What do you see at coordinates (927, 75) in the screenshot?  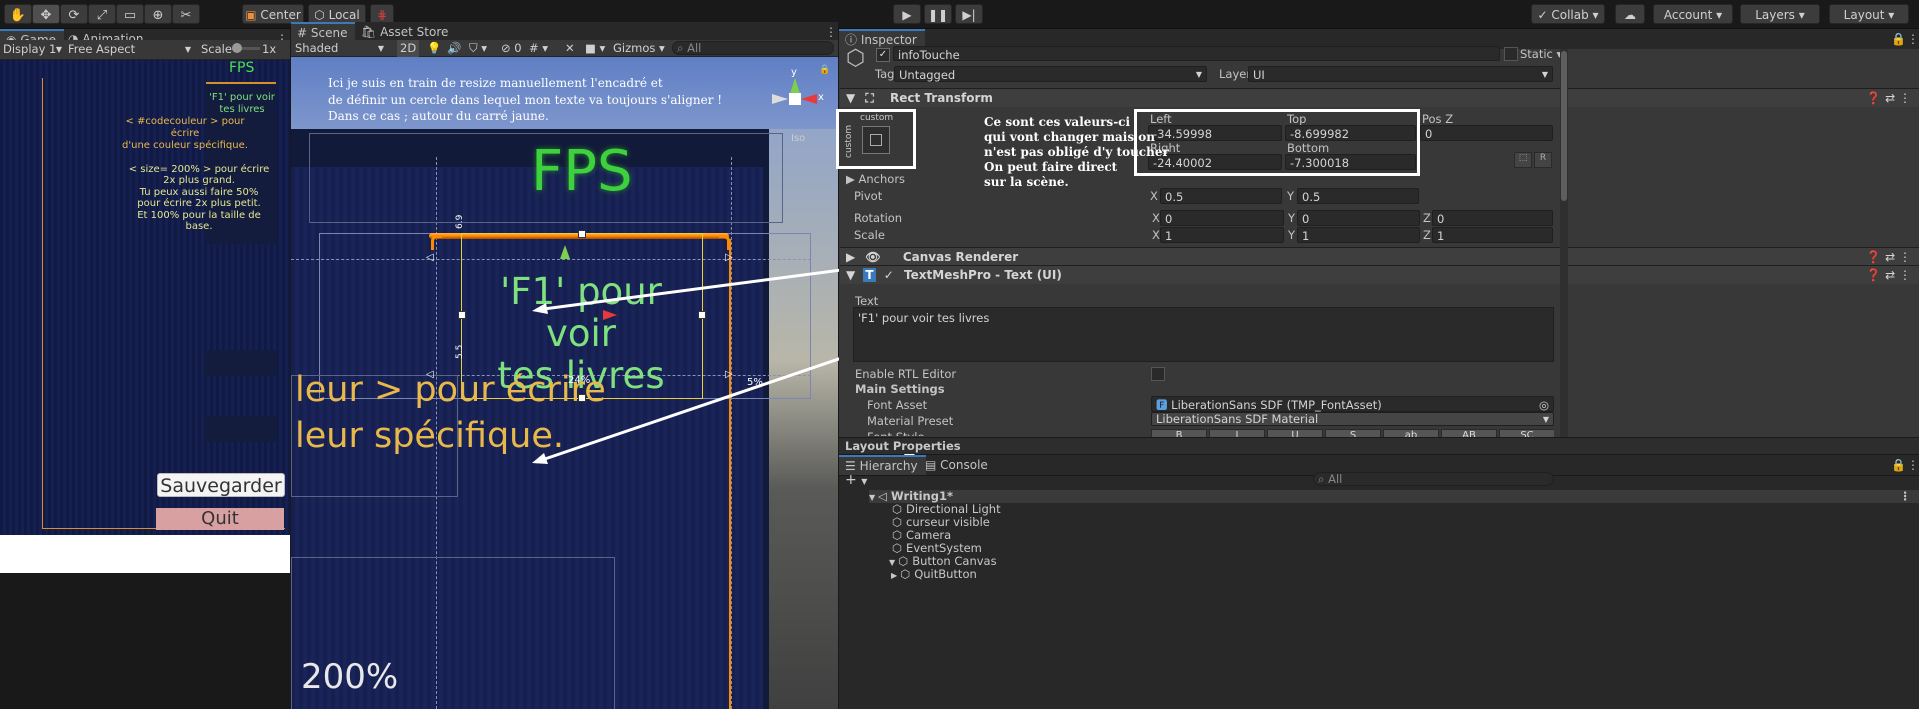 I see `tag-value: Untagged` at bounding box center [927, 75].